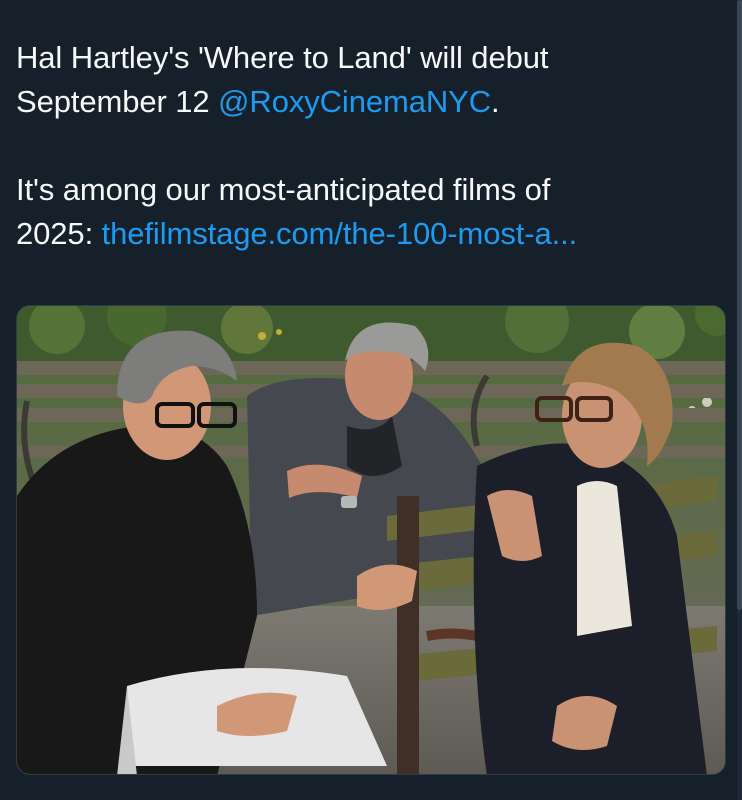 Image resolution: width=742 pixels, height=800 pixels. What do you see at coordinates (495, 101) in the screenshot?
I see `tweet-text-period: .` at bounding box center [495, 101].